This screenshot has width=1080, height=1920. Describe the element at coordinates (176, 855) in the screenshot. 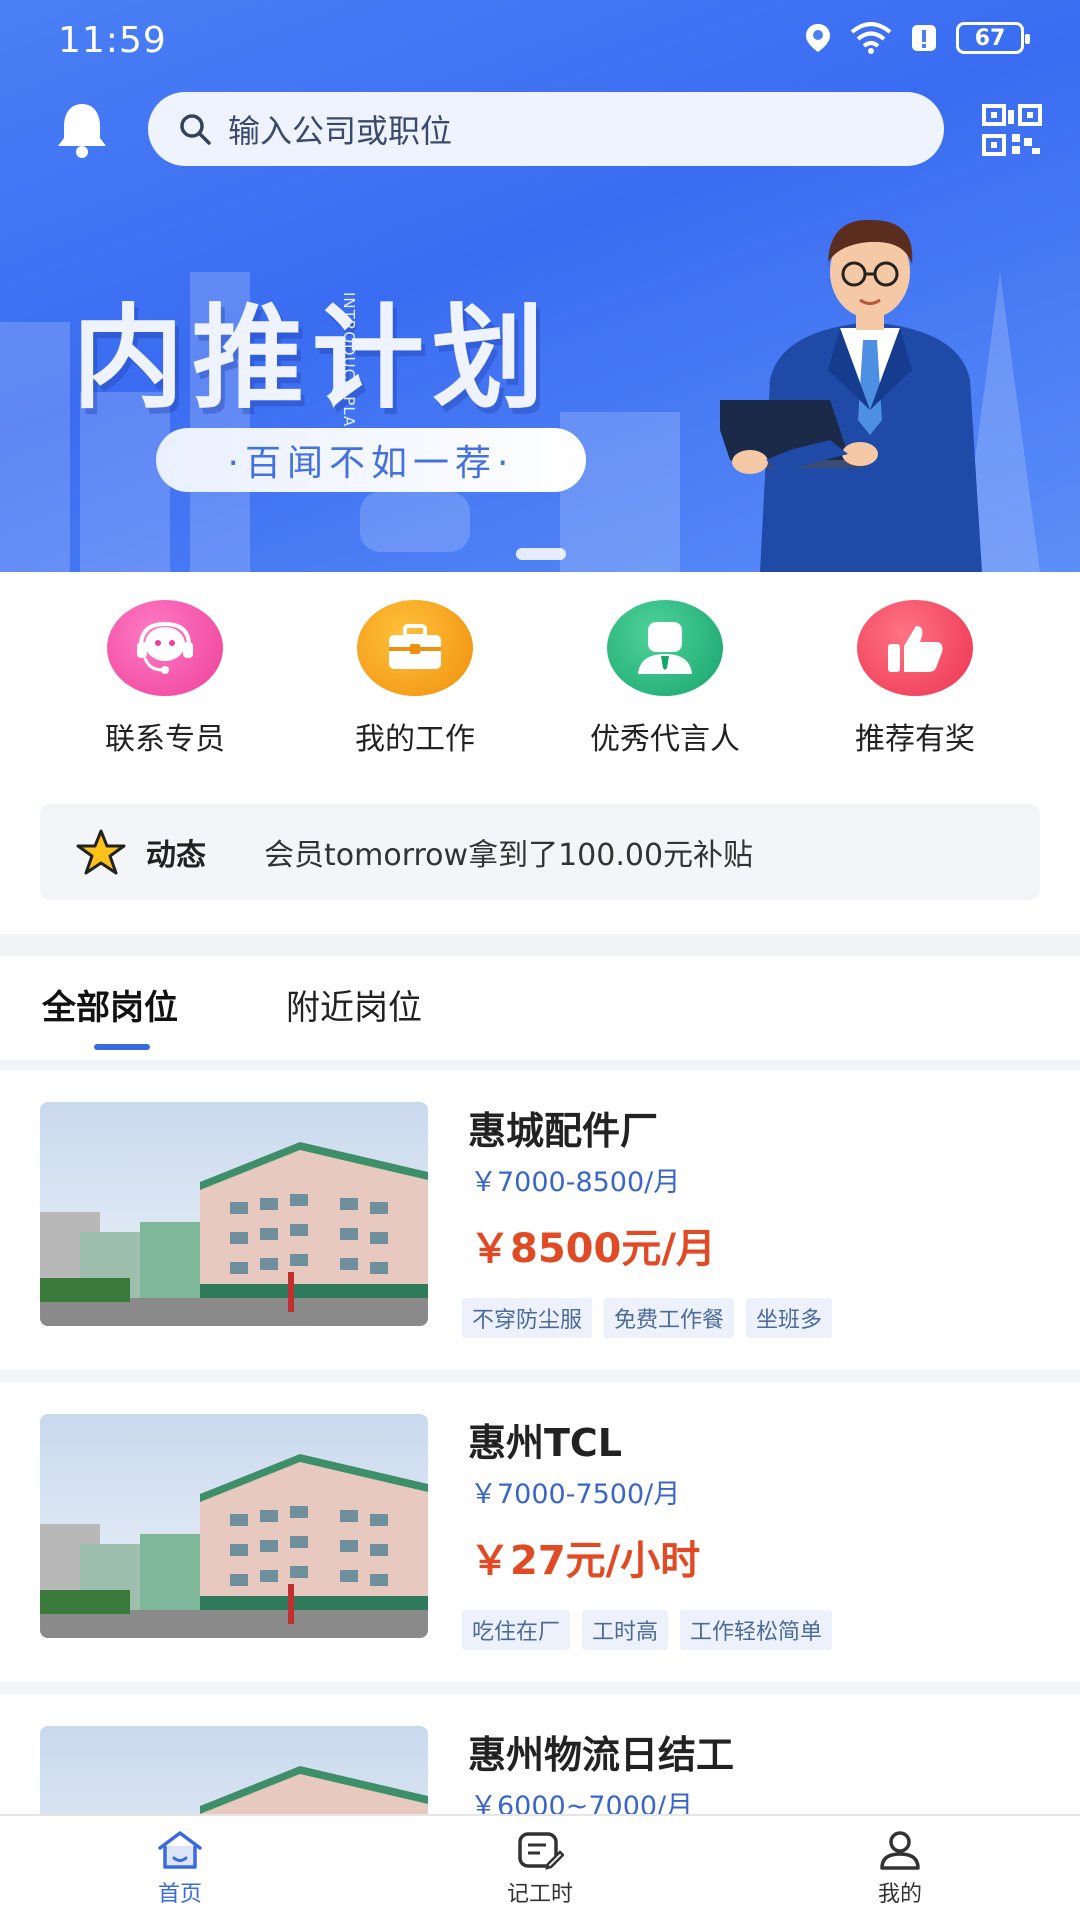

I see `ticker-title: 动态` at that location.